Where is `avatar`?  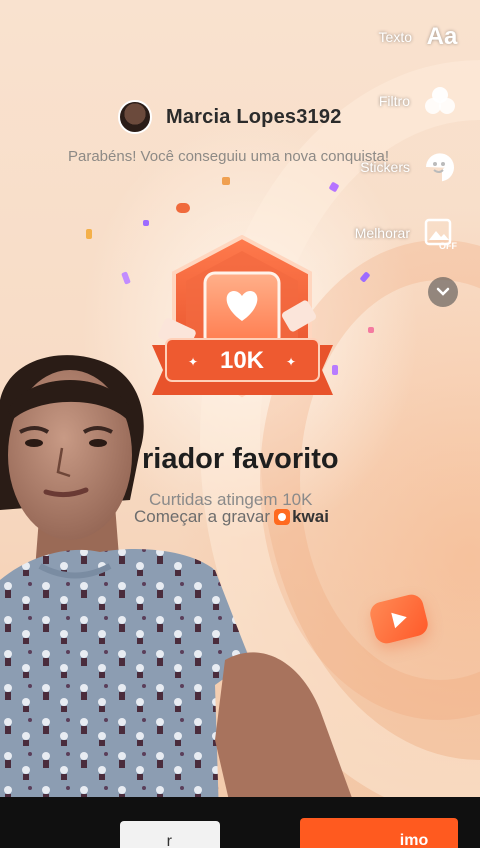 avatar is located at coordinates (135, 117).